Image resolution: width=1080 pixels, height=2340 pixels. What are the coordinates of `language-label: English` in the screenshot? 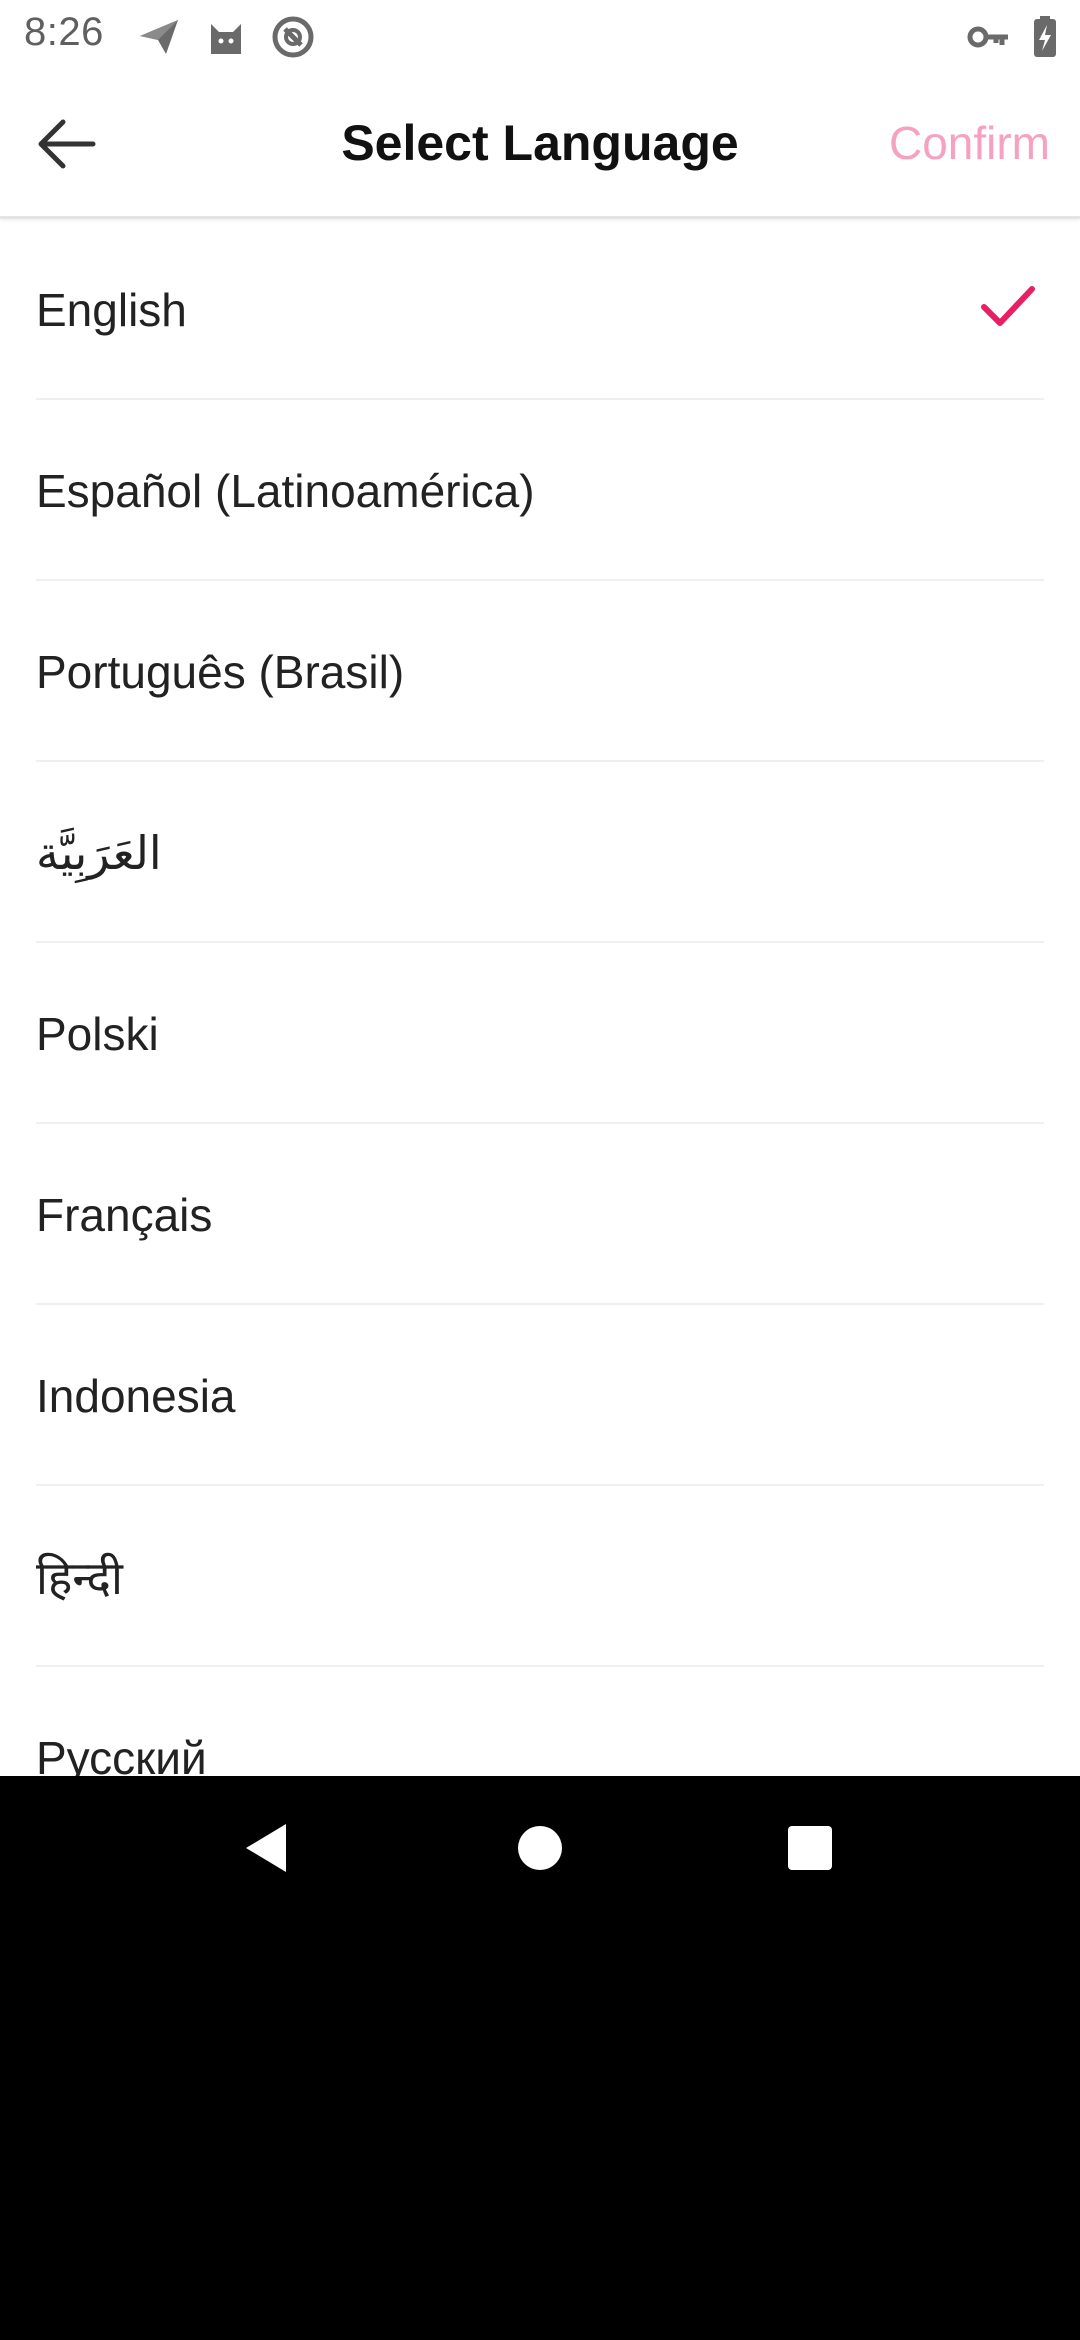 It's located at (111, 309).